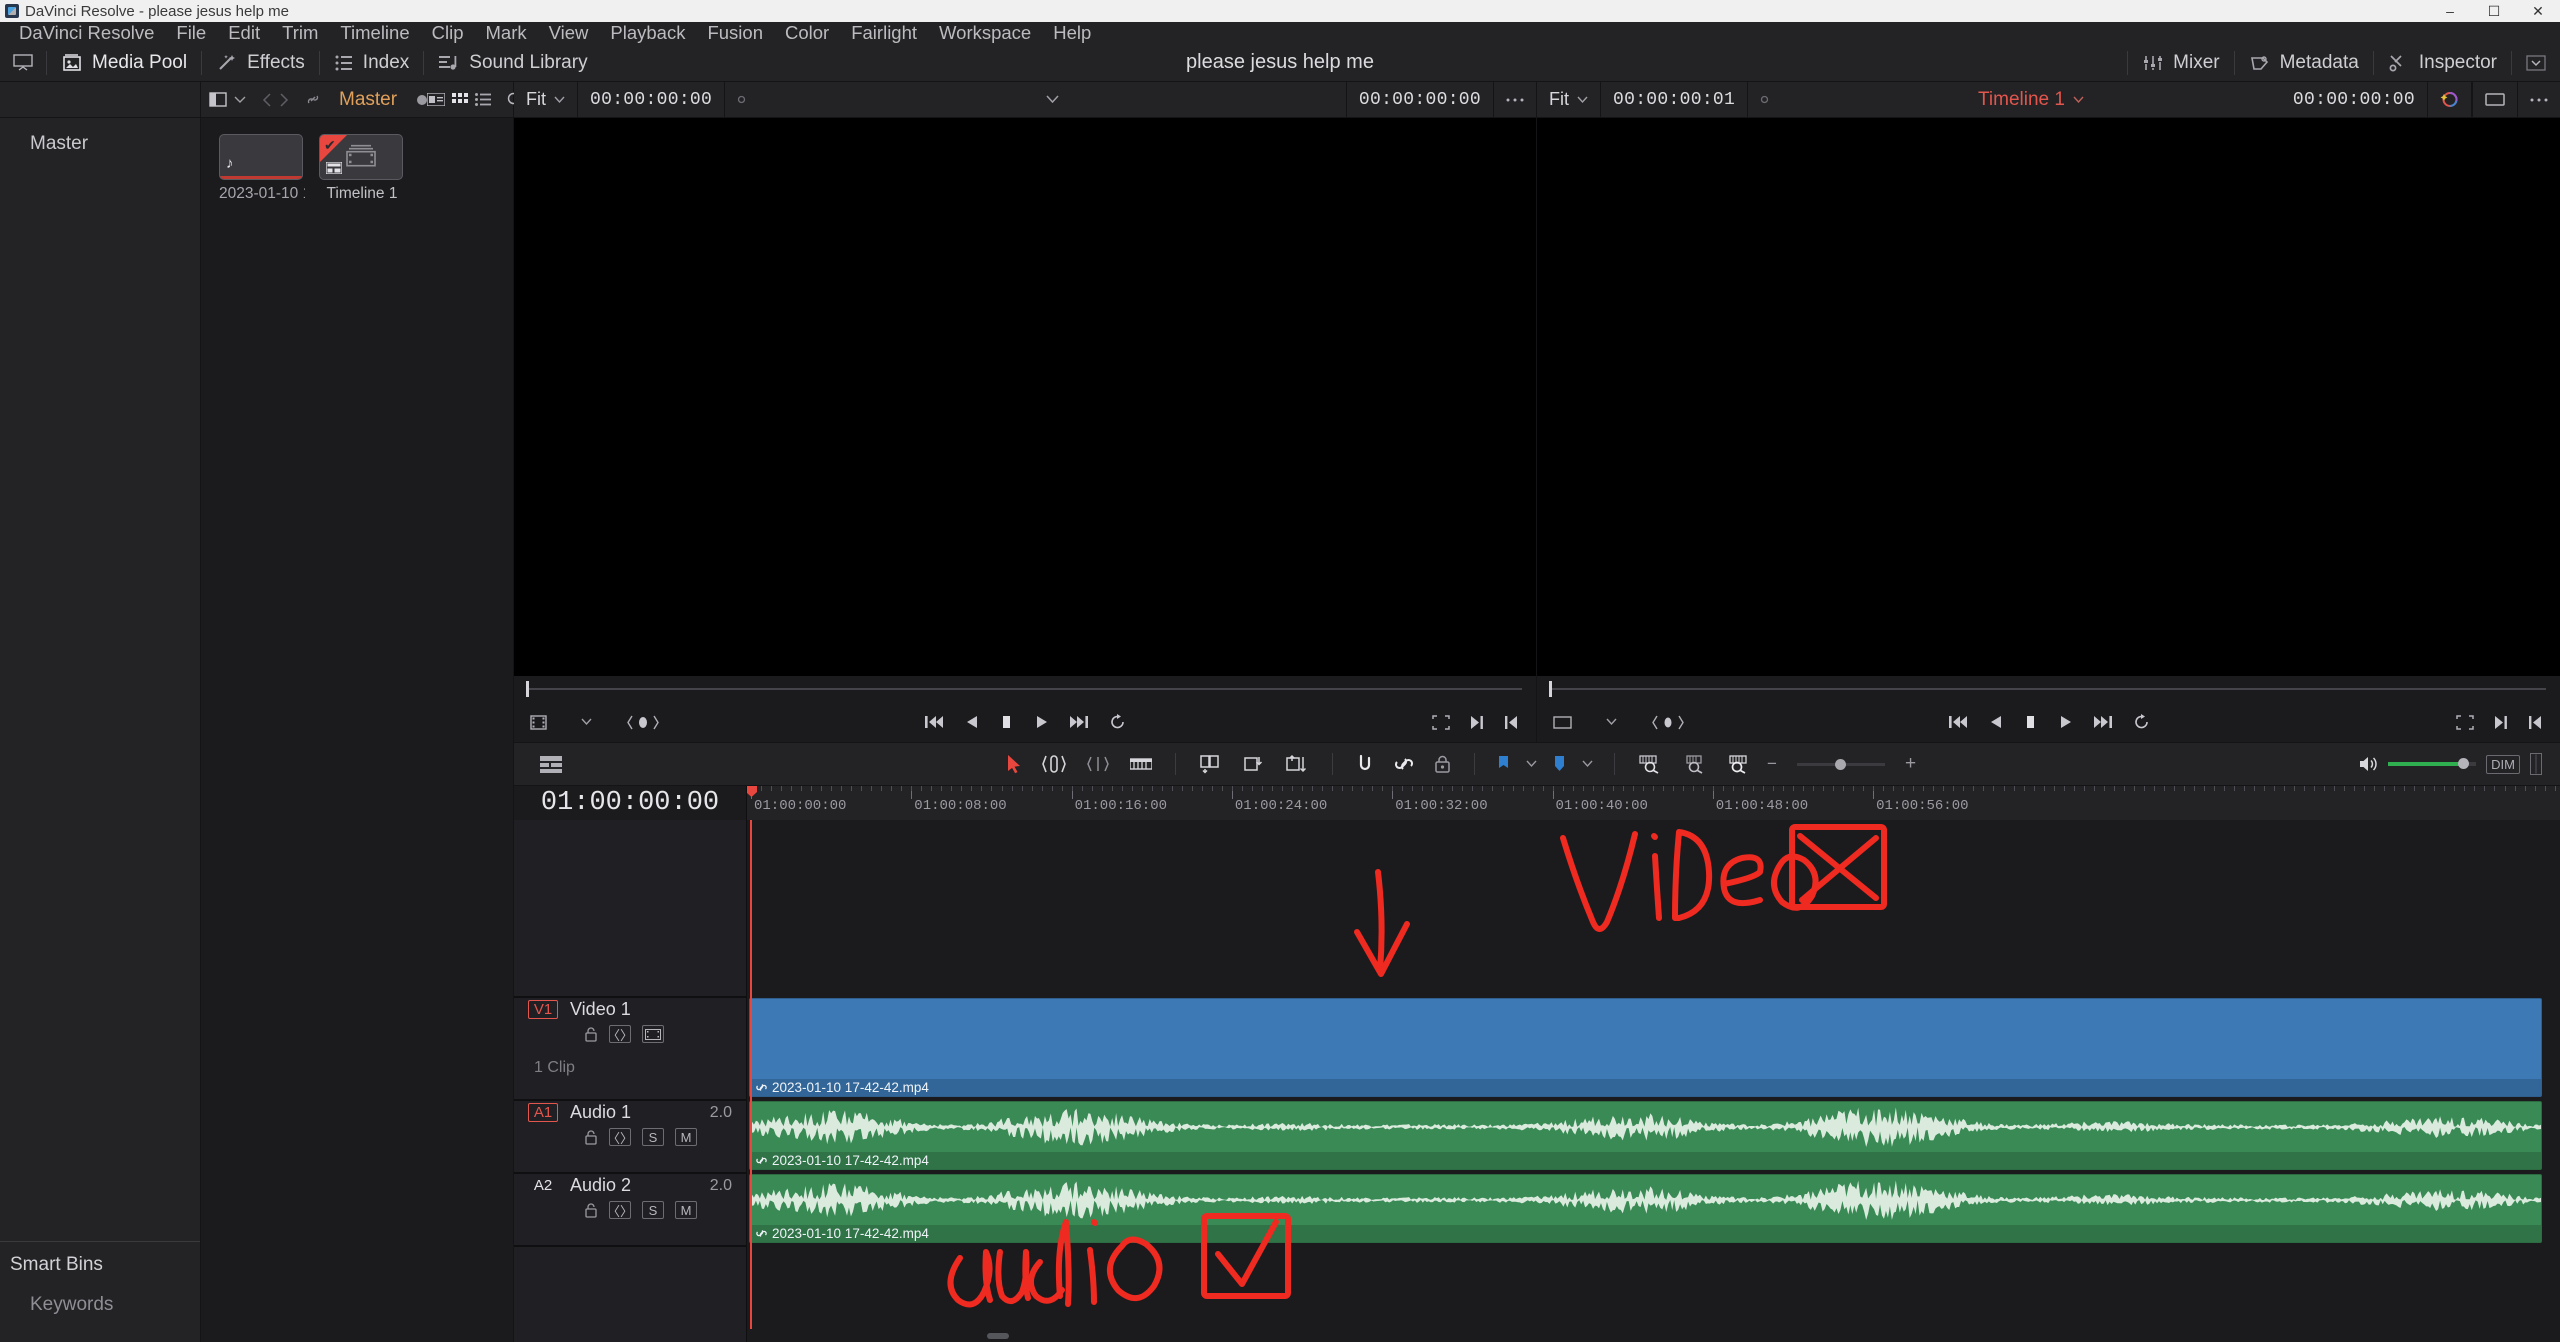  Describe the element at coordinates (1211, 764) in the screenshot. I see `insert-clip-icon` at that location.